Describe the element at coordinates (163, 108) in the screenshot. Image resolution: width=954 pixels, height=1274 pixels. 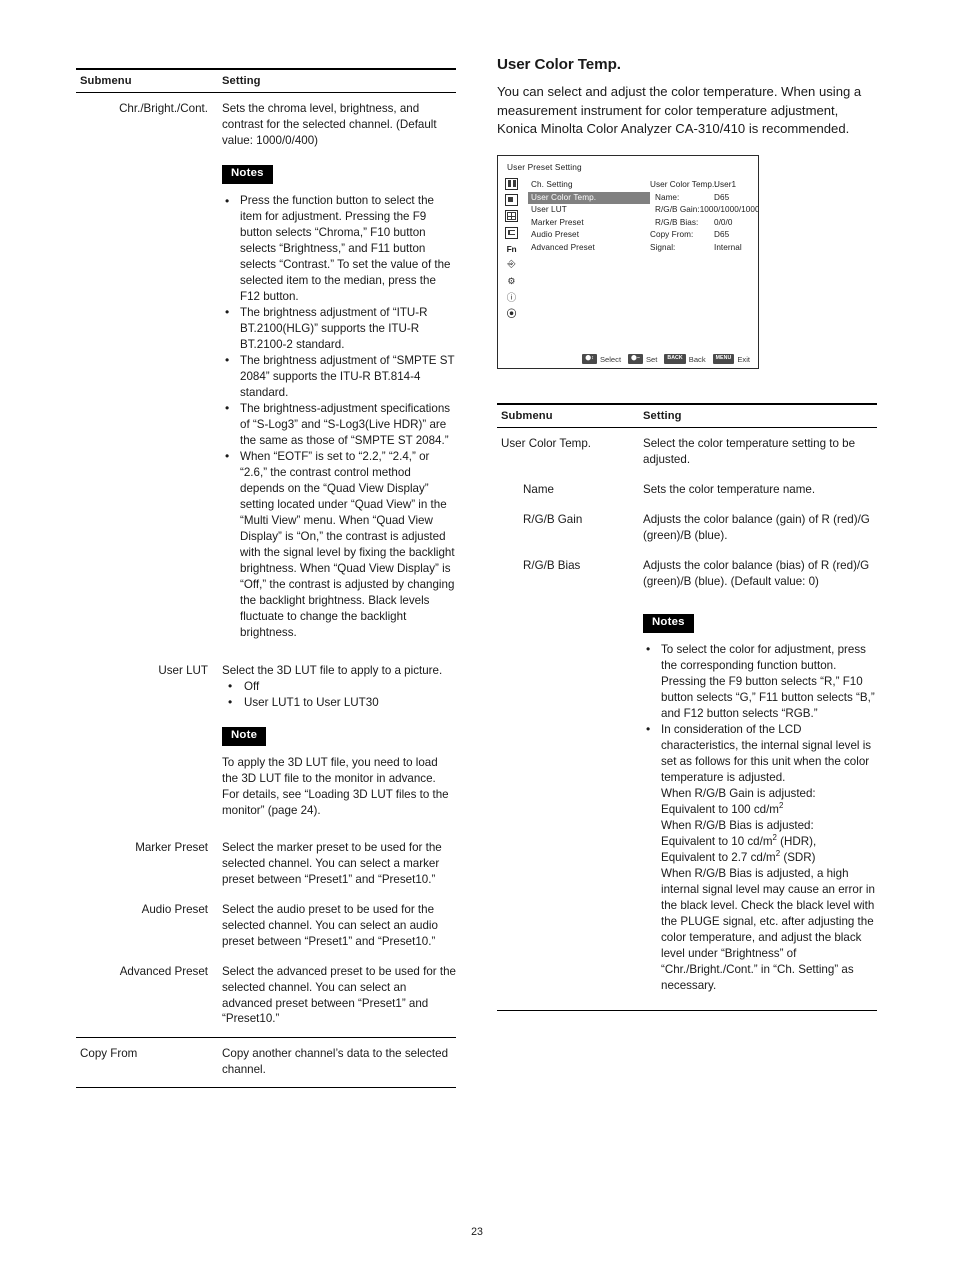
I see `row-label-chr-bright-cont: Chr./Bright./Cont.` at that location.